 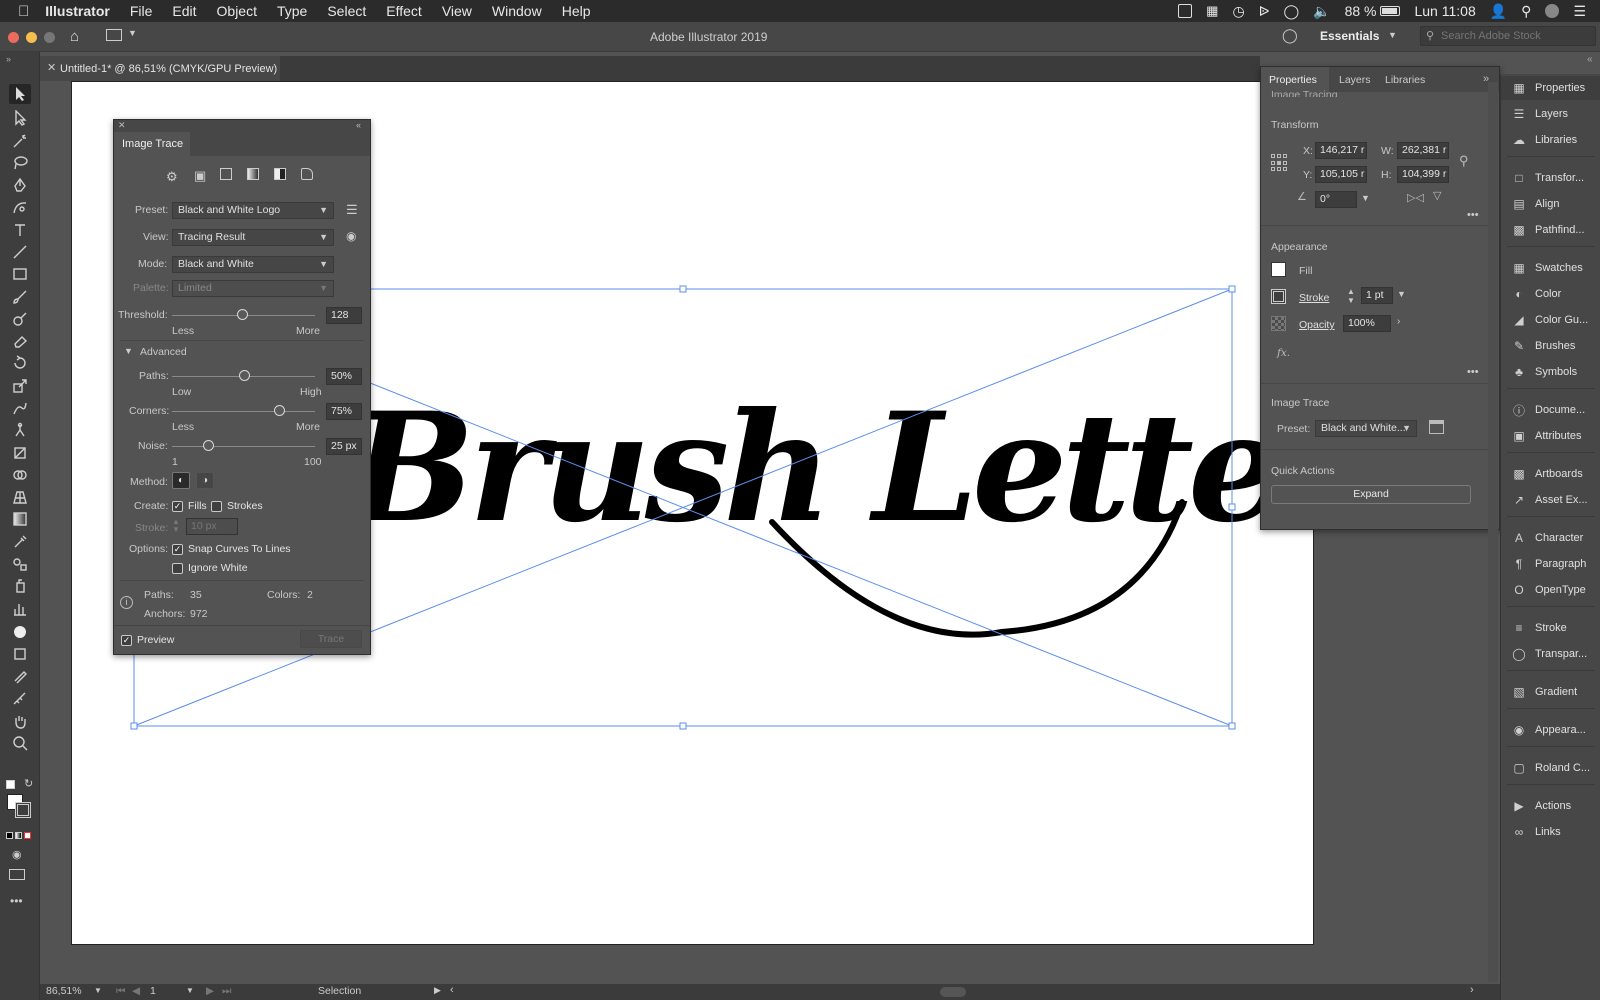 I want to click on constrain-proportions-icon: ⚲, so click(x=1464, y=161).